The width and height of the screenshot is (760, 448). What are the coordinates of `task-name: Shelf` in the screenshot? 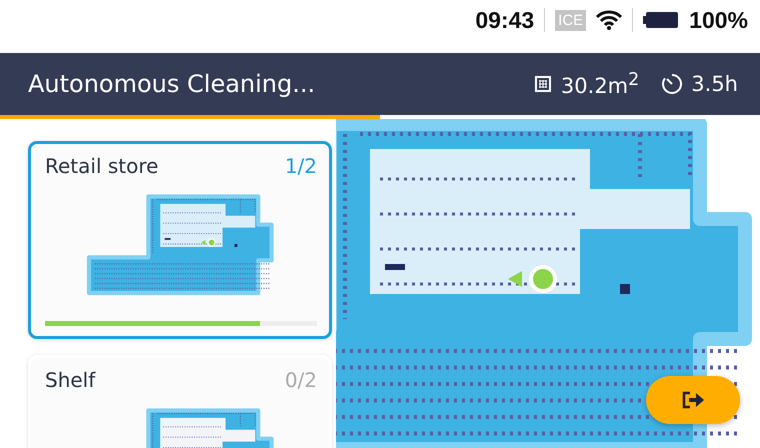 It's located at (70, 380).